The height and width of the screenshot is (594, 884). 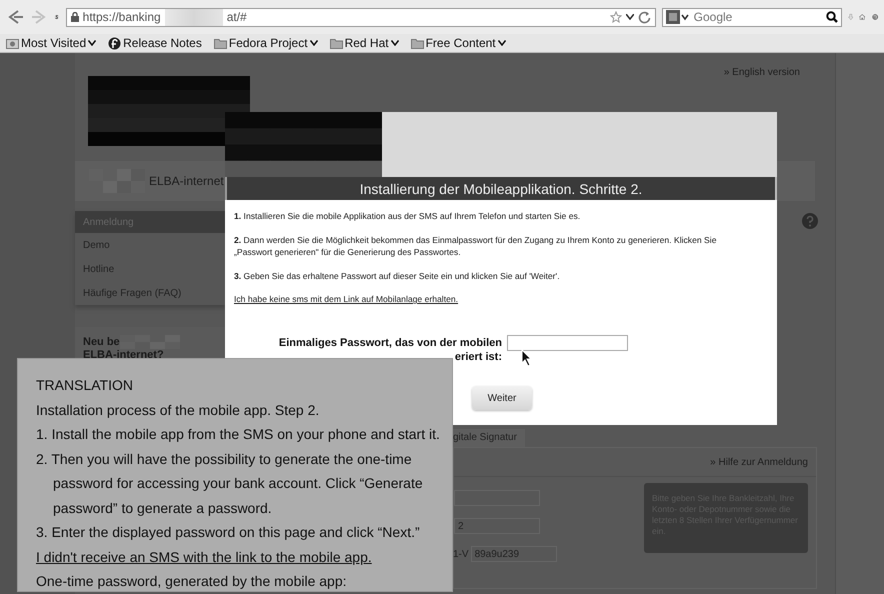 What do you see at coordinates (39, 17) in the screenshot?
I see `forward-arrow-icon` at bounding box center [39, 17].